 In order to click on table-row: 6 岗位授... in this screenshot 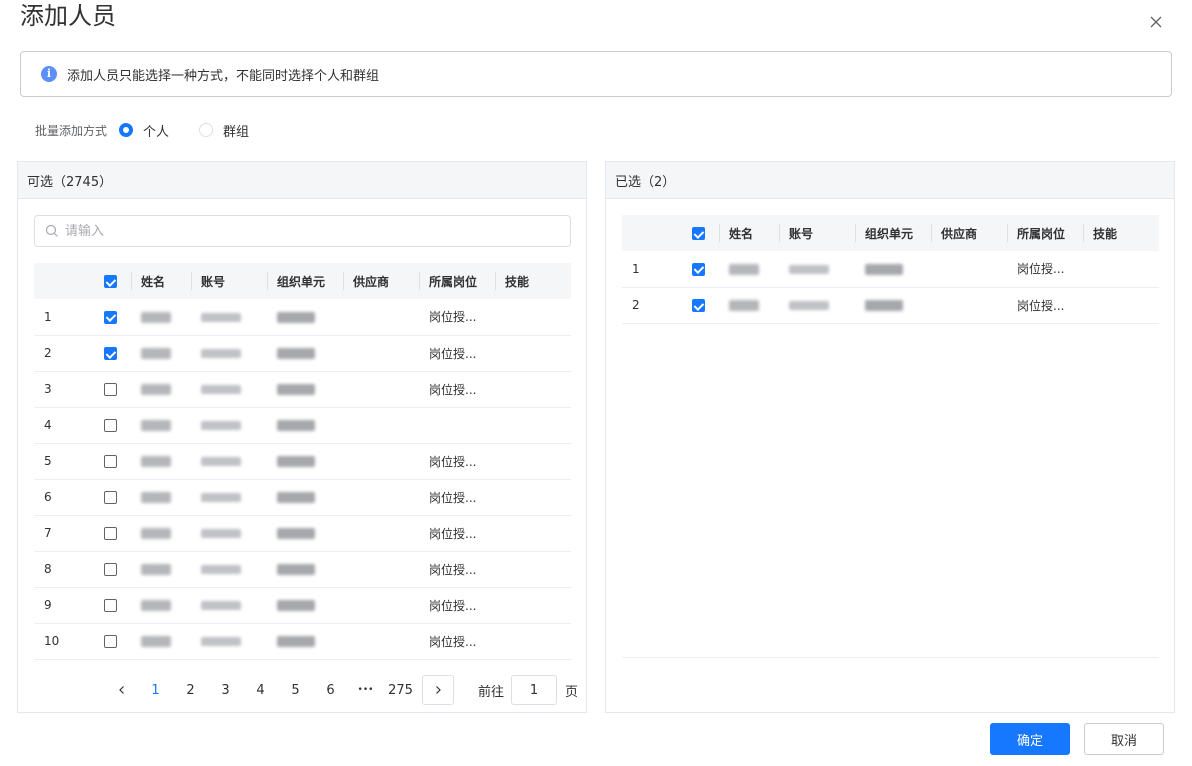, I will do `click(302, 497)`.